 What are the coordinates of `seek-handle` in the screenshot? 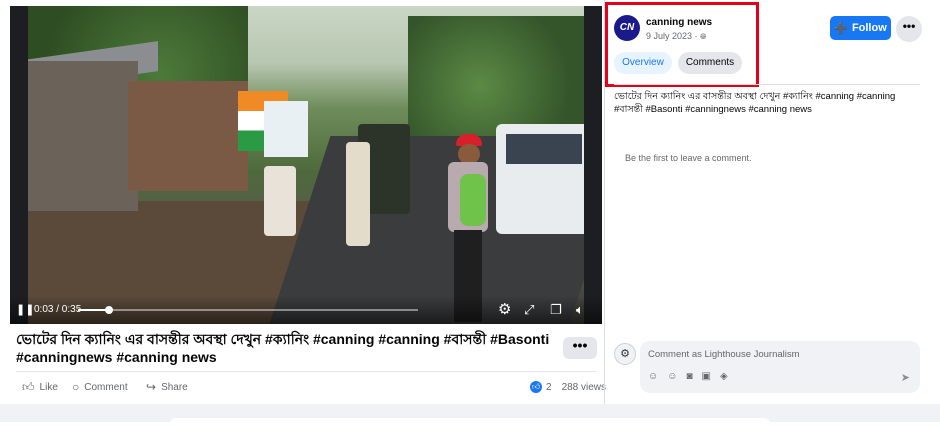 It's located at (108, 310).